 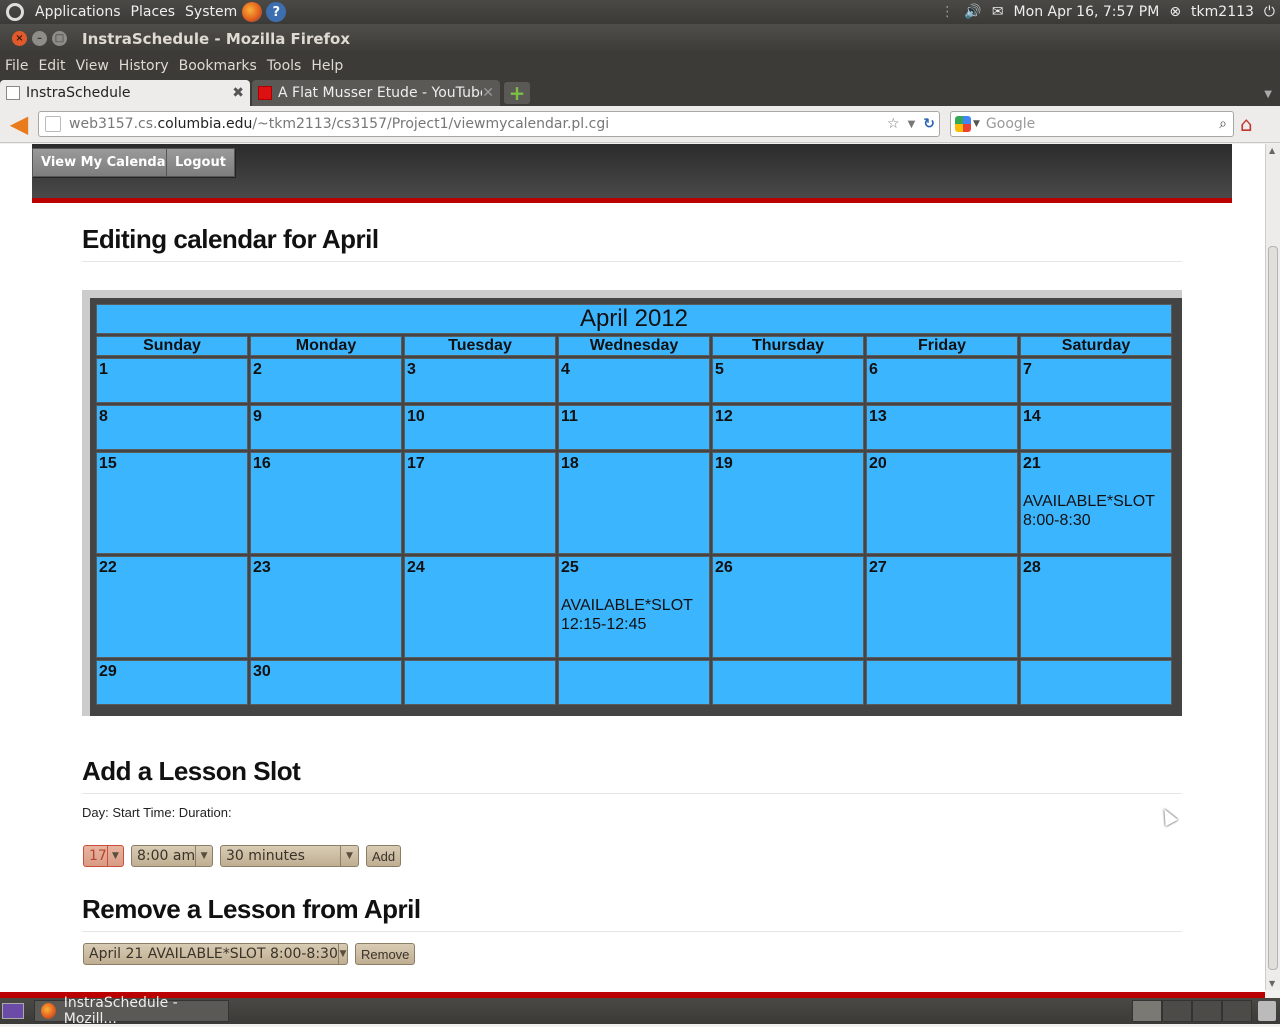 What do you see at coordinates (19, 124) in the screenshot?
I see `back-icon: ◀` at bounding box center [19, 124].